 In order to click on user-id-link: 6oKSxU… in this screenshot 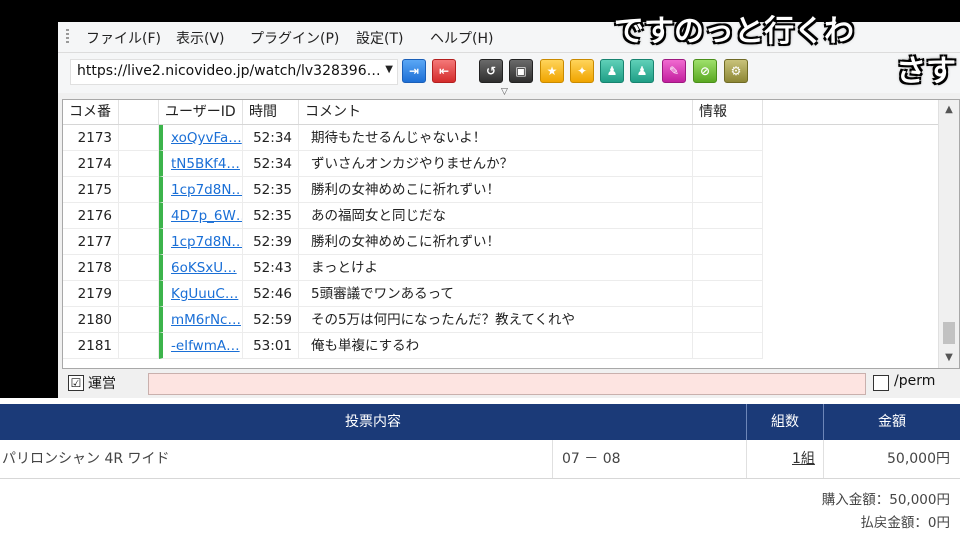, I will do `click(201, 268)`.